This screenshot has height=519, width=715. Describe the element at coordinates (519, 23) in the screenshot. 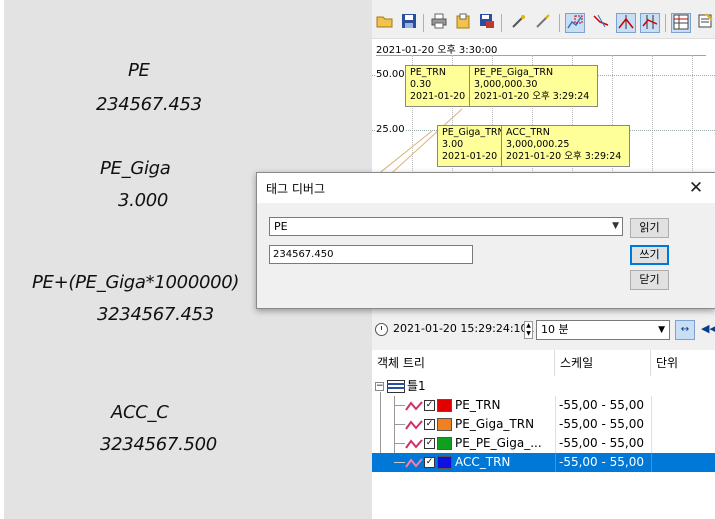

I see `magic-wand-icon` at that location.